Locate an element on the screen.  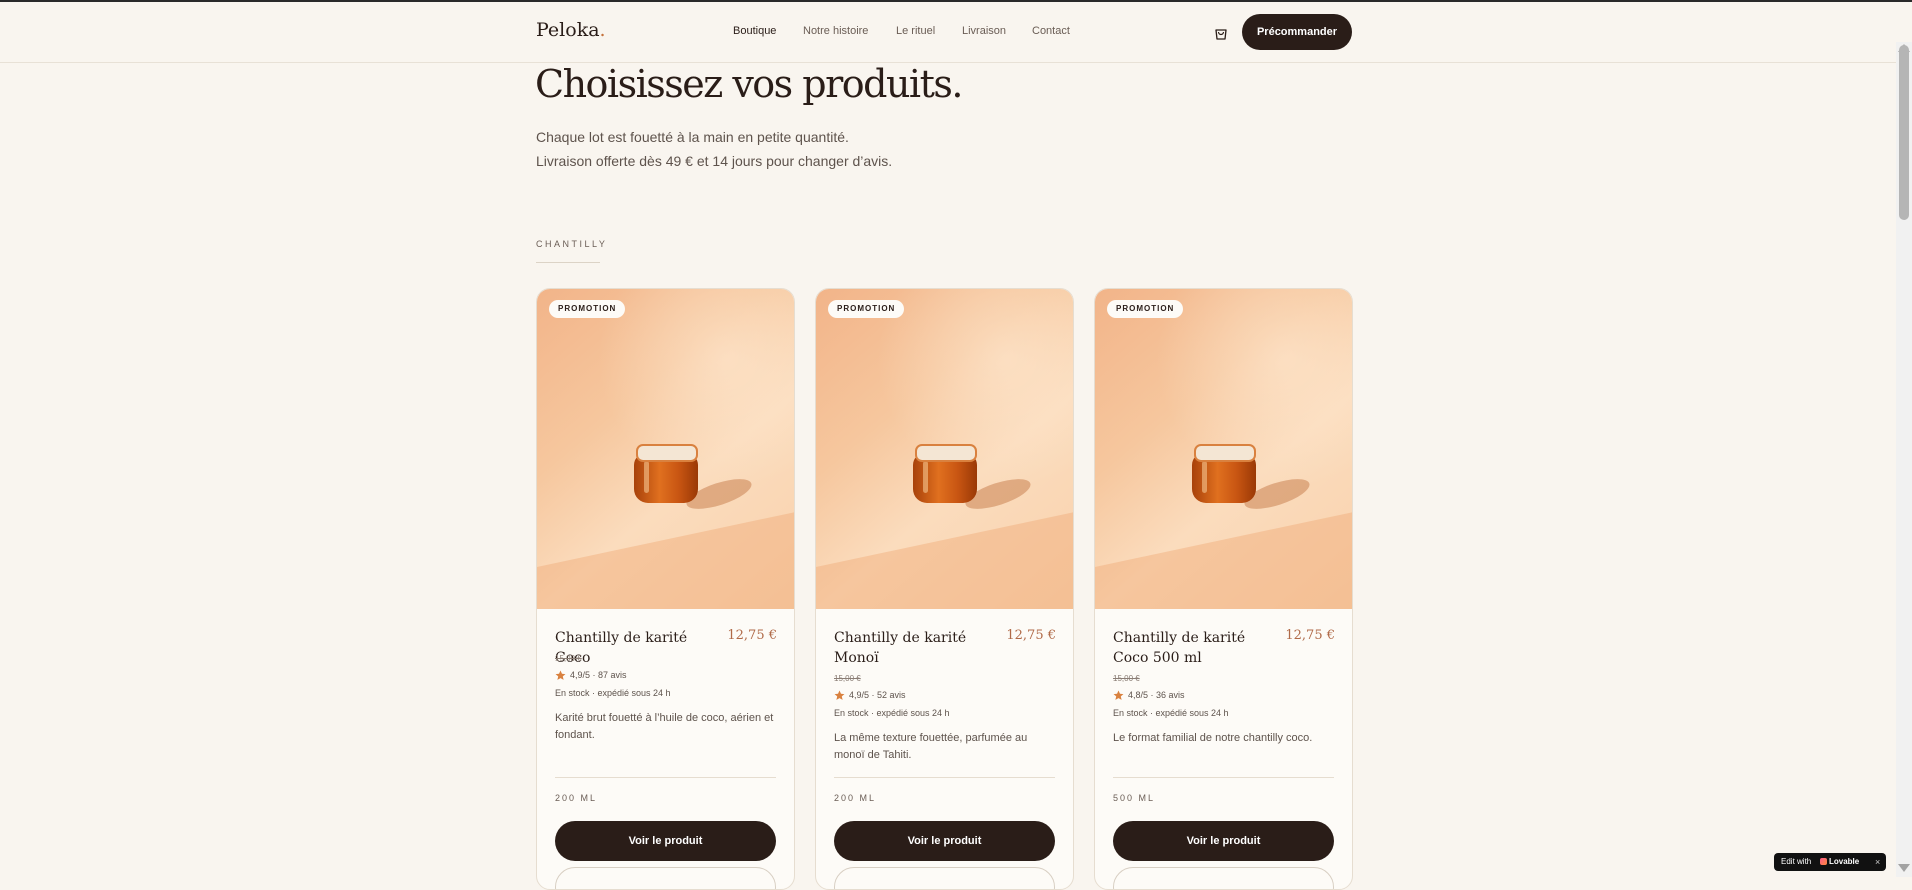
section-divider is located at coordinates (568, 262).